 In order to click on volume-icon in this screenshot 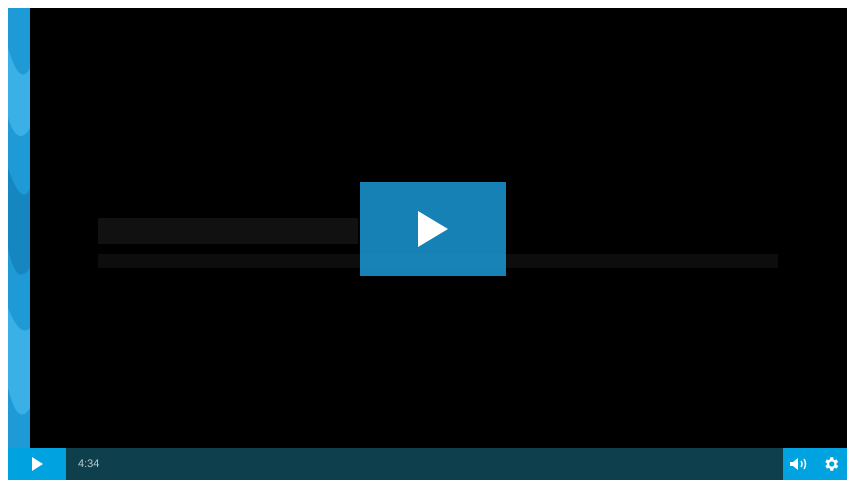, I will do `click(799, 464)`.